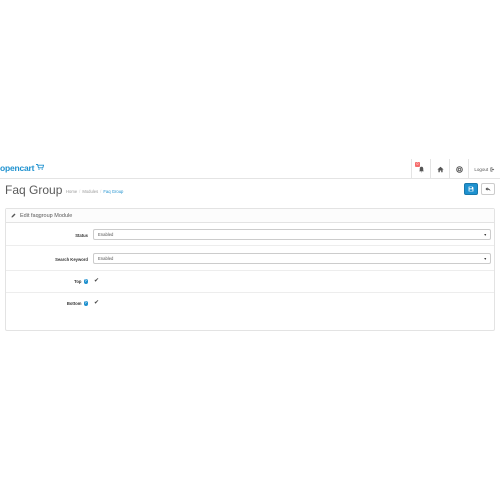 This screenshot has height=500, width=500. What do you see at coordinates (74, 303) in the screenshot?
I see `bottom-label: Bottom` at bounding box center [74, 303].